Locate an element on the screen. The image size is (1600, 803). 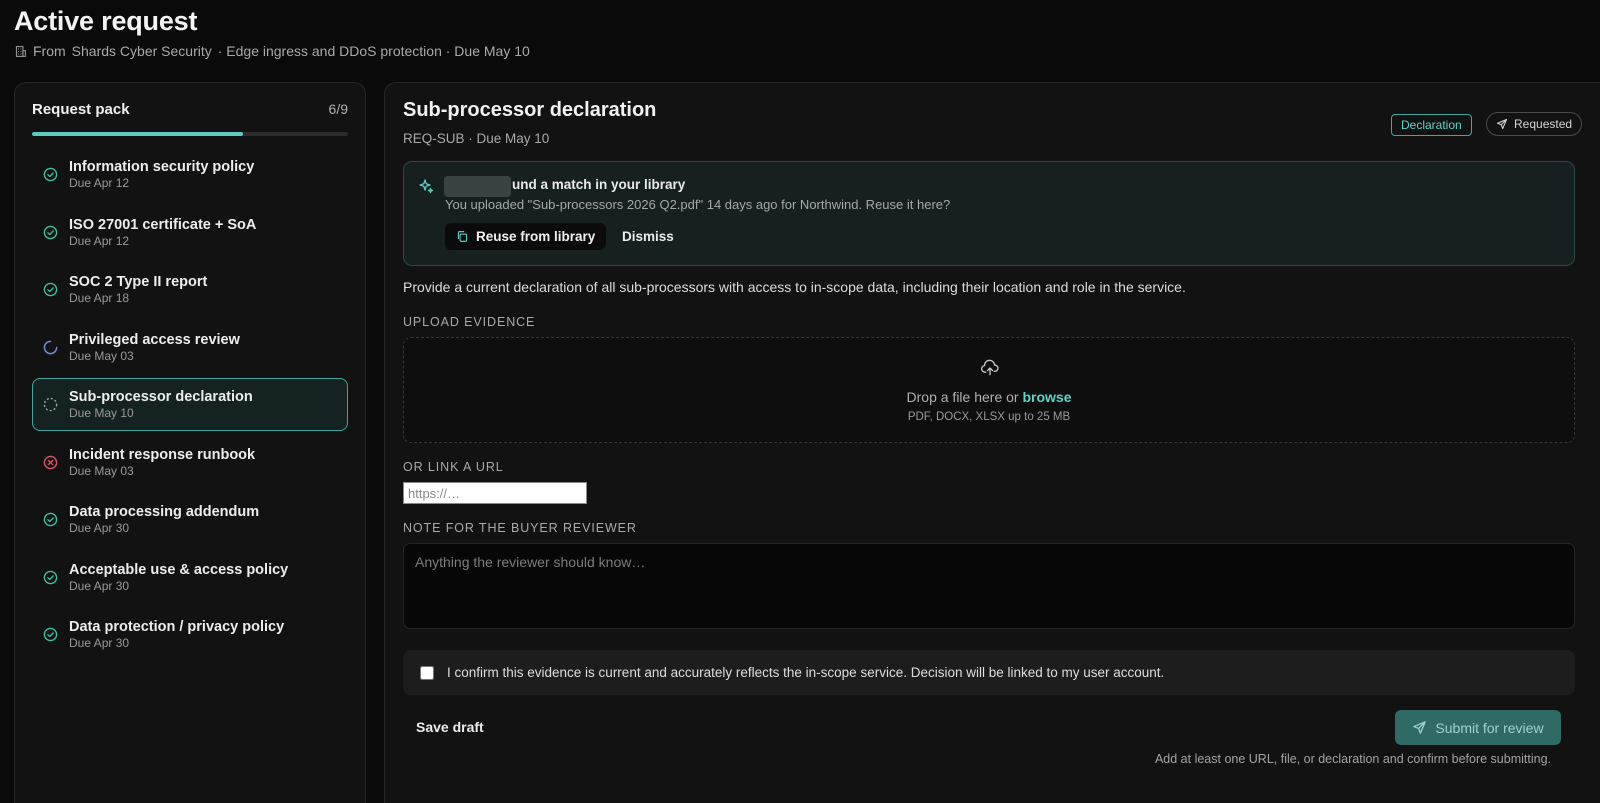
building-icon is located at coordinates (20, 51).